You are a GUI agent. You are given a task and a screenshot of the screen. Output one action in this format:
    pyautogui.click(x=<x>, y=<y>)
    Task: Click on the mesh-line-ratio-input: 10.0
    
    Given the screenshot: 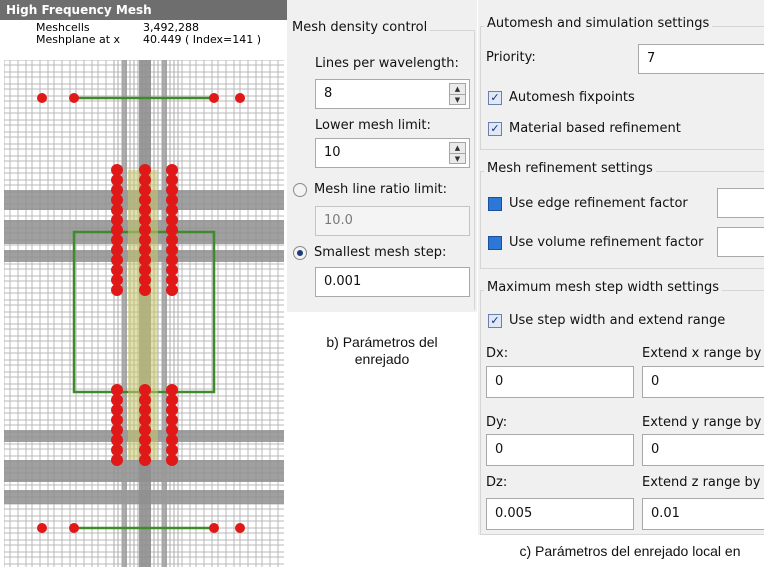 What is the action you would take?
    pyautogui.click(x=392, y=221)
    